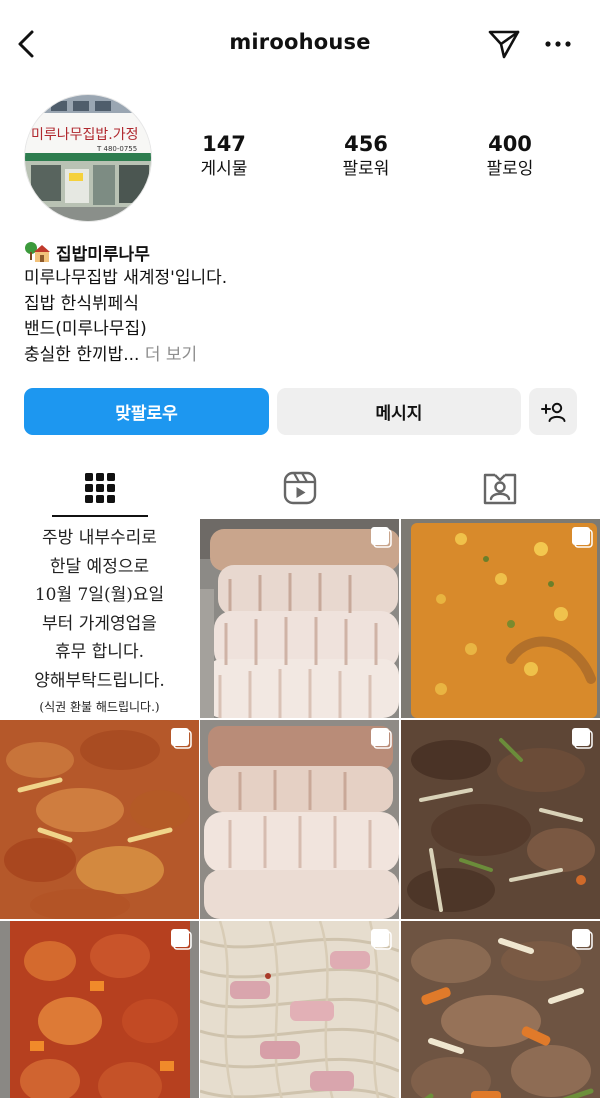  What do you see at coordinates (510, 157) in the screenshot?
I see `stat-following: 400 팔로잉` at bounding box center [510, 157].